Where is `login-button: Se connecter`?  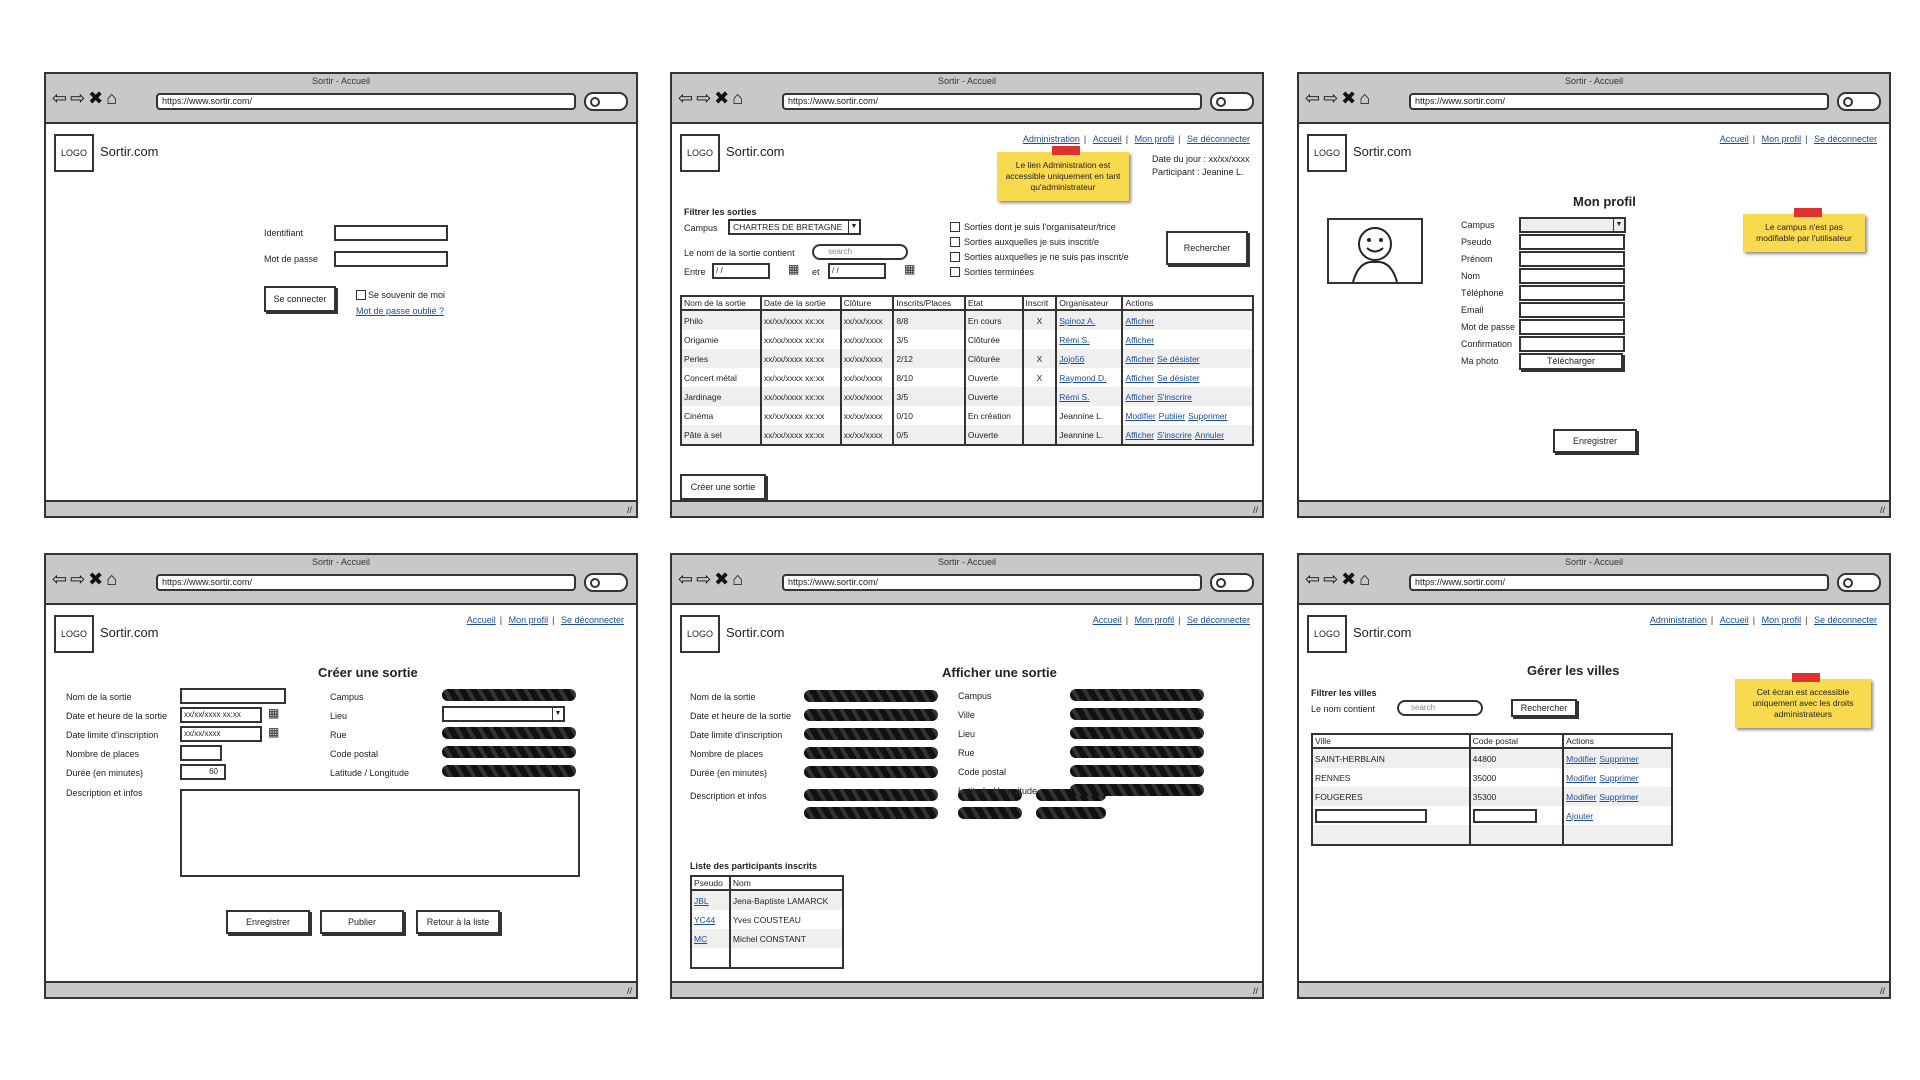
login-button: Se connecter is located at coordinates (300, 299).